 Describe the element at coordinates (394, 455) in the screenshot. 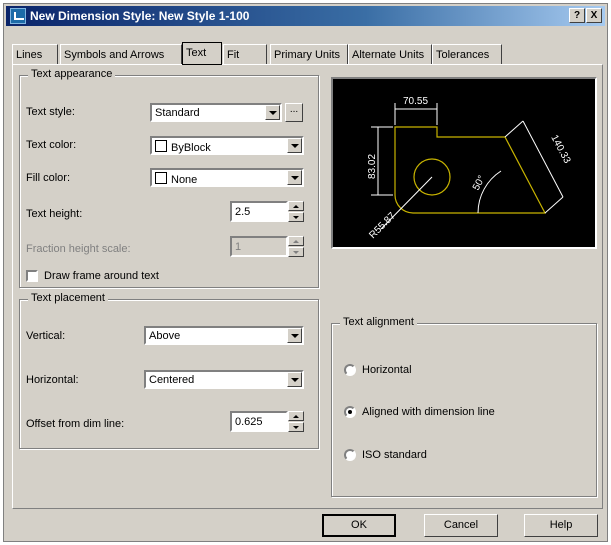

I see `radio-iso-standard-label: ISO standard` at that location.